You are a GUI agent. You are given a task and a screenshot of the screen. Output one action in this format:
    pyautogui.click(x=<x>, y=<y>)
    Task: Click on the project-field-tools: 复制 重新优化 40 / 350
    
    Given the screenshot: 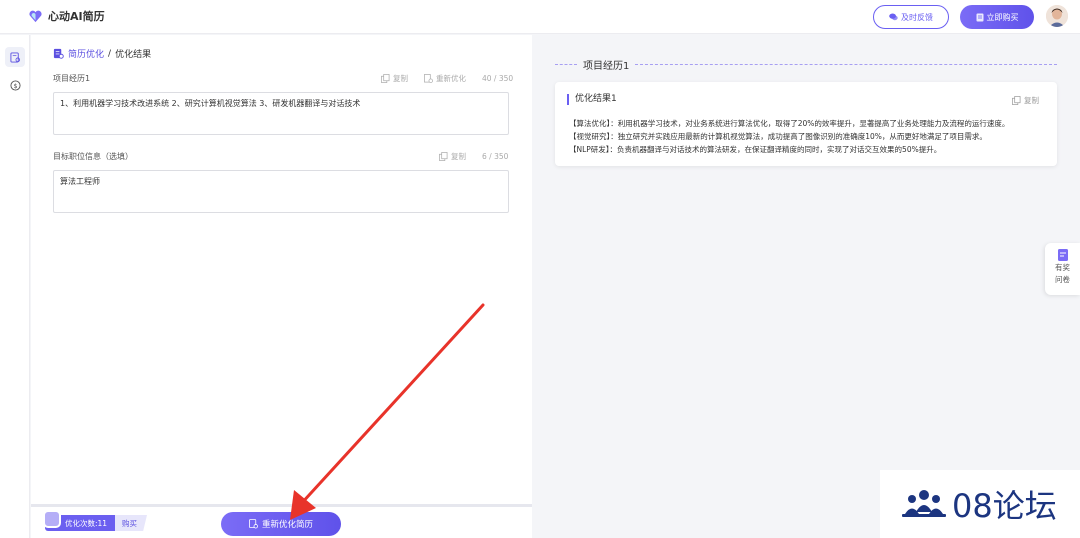 What is the action you would take?
    pyautogui.click(x=447, y=78)
    